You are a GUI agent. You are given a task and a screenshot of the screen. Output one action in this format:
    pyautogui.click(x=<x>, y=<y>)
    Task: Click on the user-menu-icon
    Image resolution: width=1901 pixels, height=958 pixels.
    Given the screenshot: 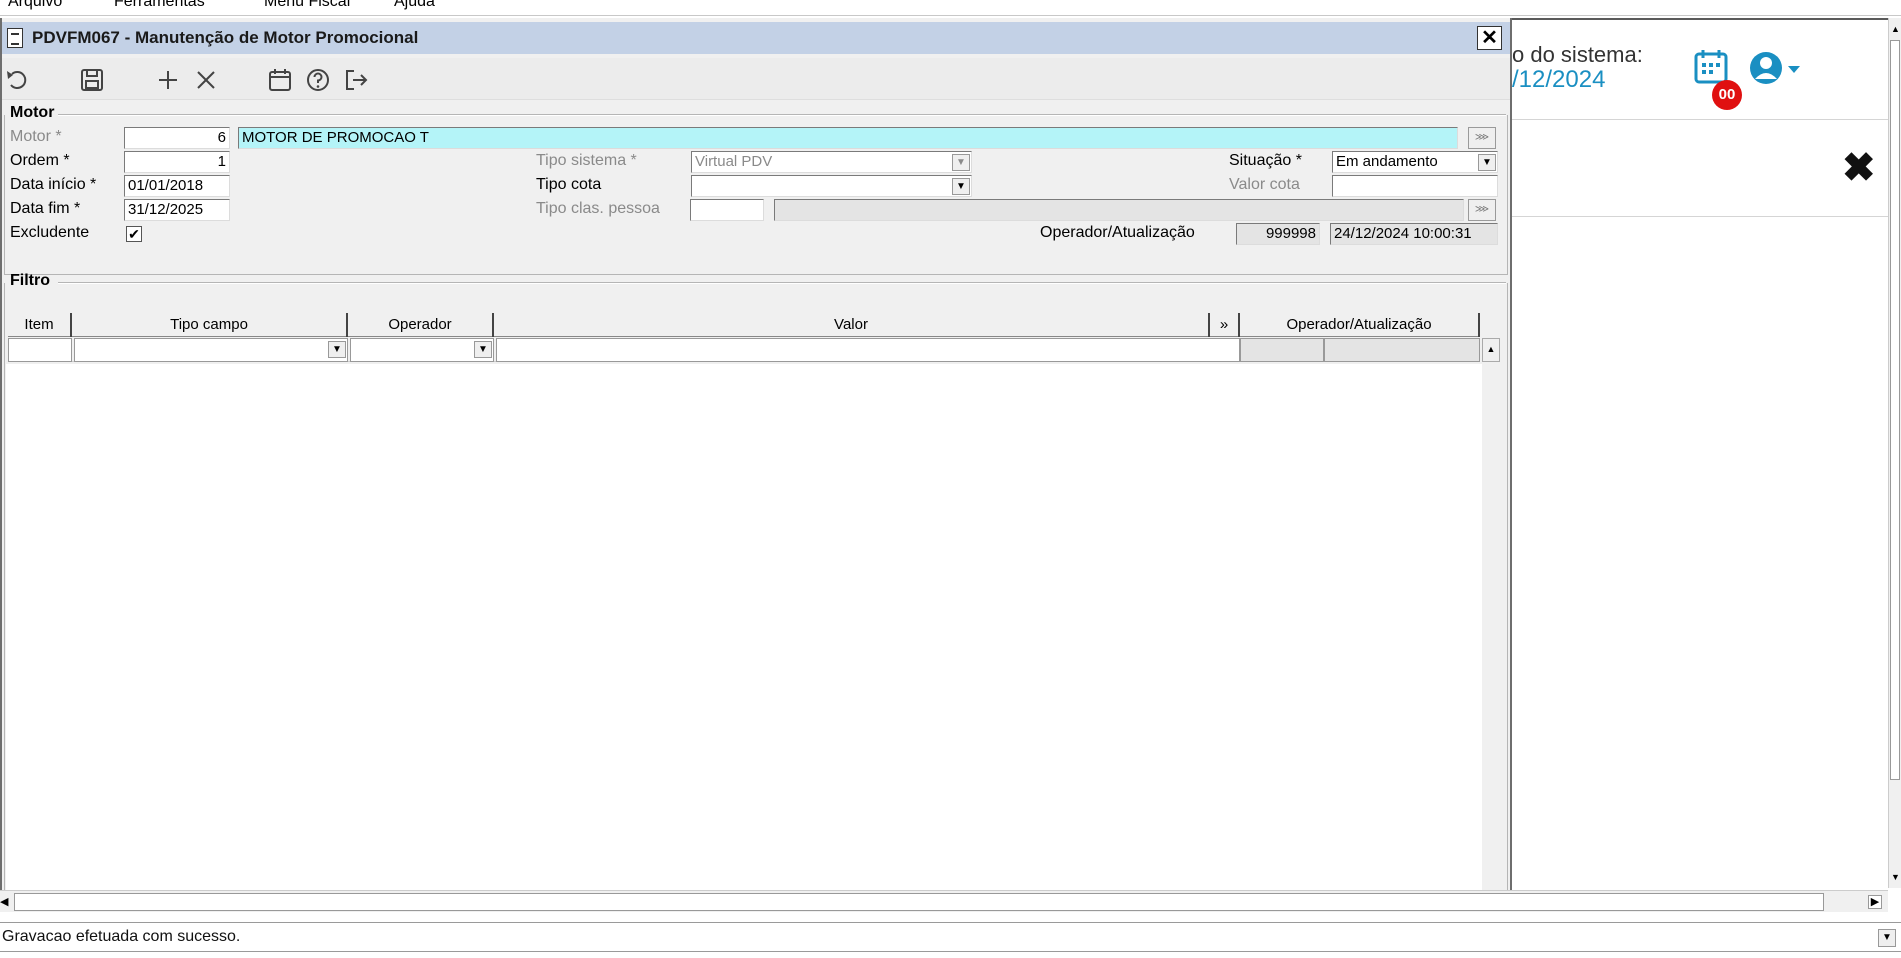 What is the action you would take?
    pyautogui.click(x=1776, y=68)
    